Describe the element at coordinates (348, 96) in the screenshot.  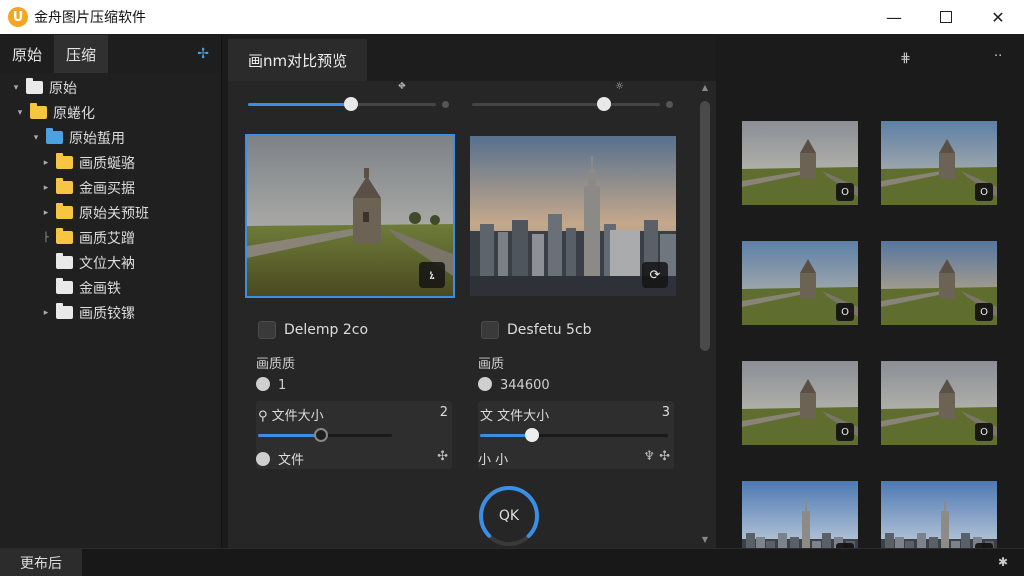
I see `left-top-slider: ⛖` at that location.